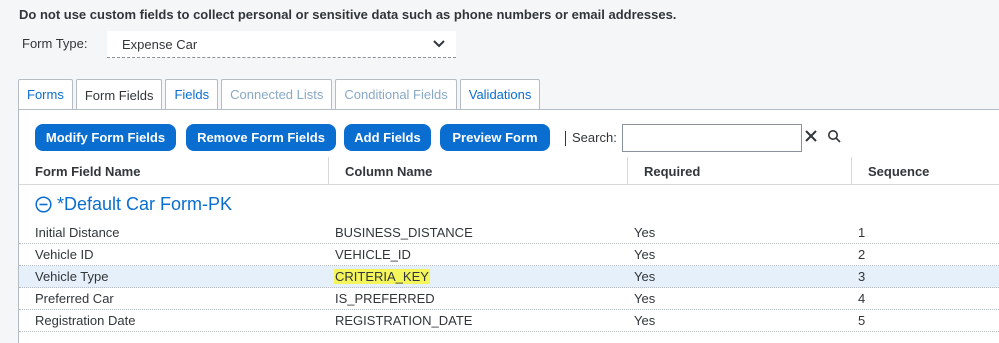 The width and height of the screenshot is (999, 343). What do you see at coordinates (145, 204) in the screenshot?
I see `group-title: *Default Car Form-PK` at bounding box center [145, 204].